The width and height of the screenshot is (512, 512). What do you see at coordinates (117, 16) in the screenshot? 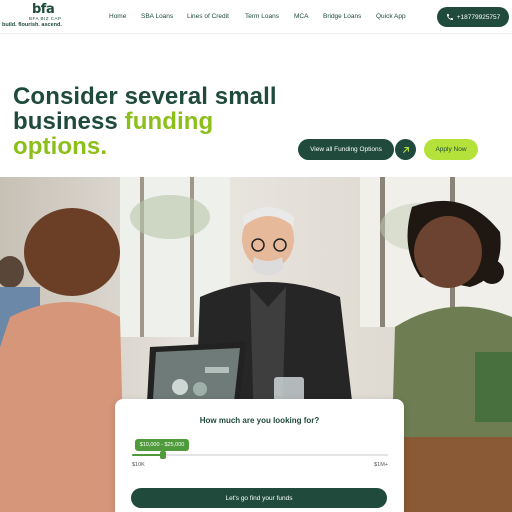
I see `nav-home: Home` at bounding box center [117, 16].